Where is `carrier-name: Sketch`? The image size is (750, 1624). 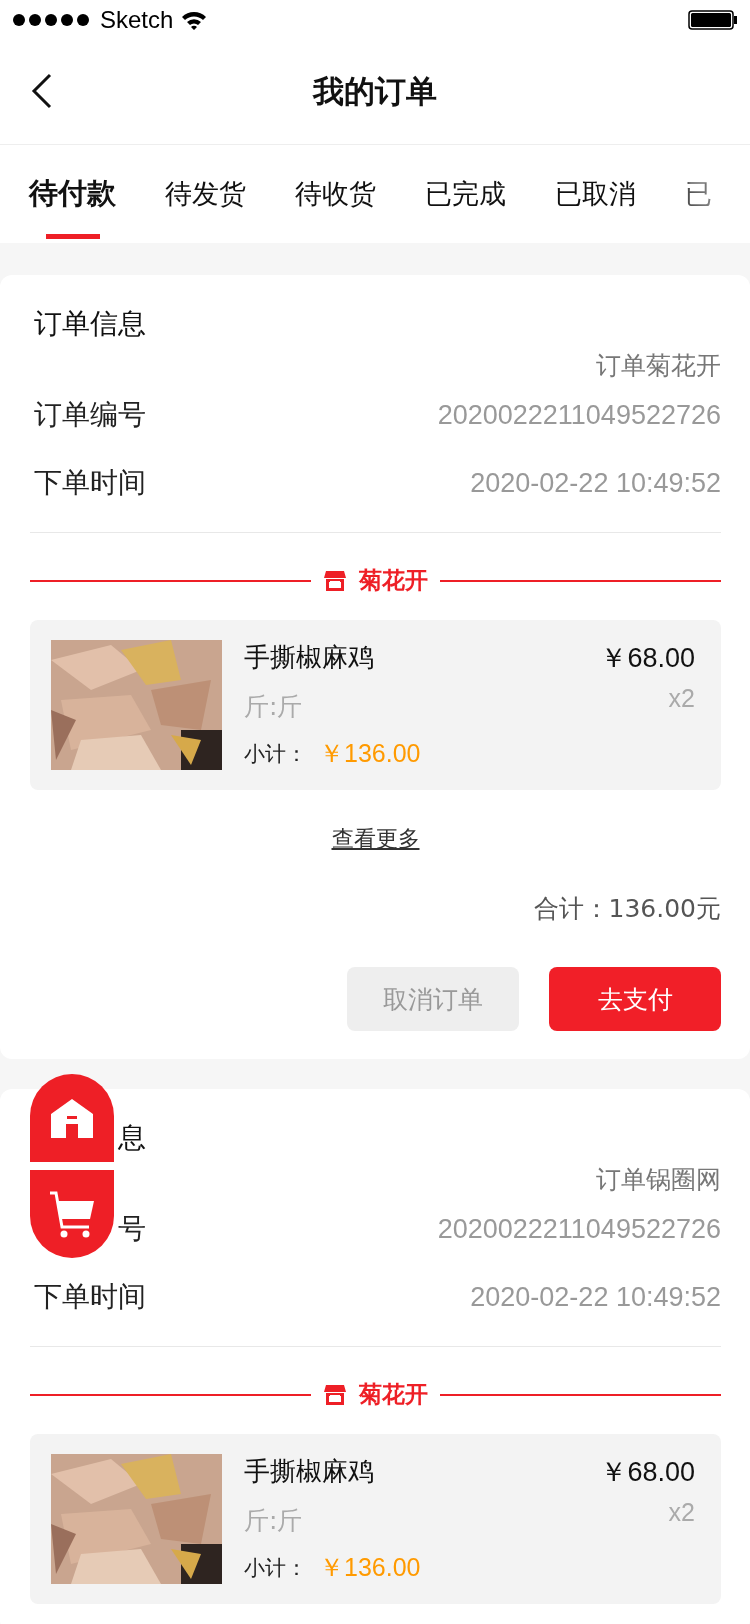 carrier-name: Sketch is located at coordinates (137, 20).